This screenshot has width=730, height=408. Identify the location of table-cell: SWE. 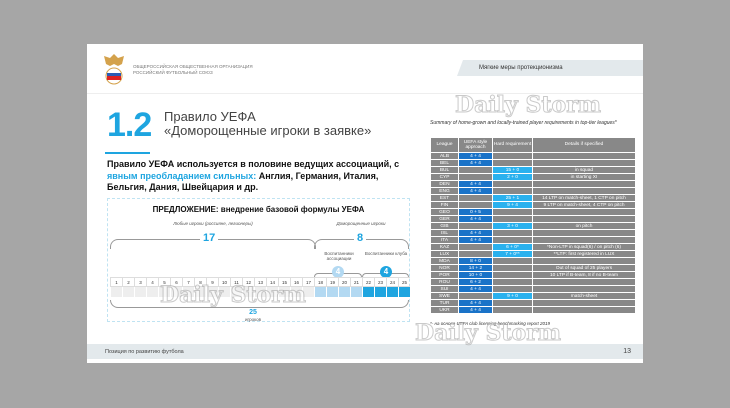
(444, 296).